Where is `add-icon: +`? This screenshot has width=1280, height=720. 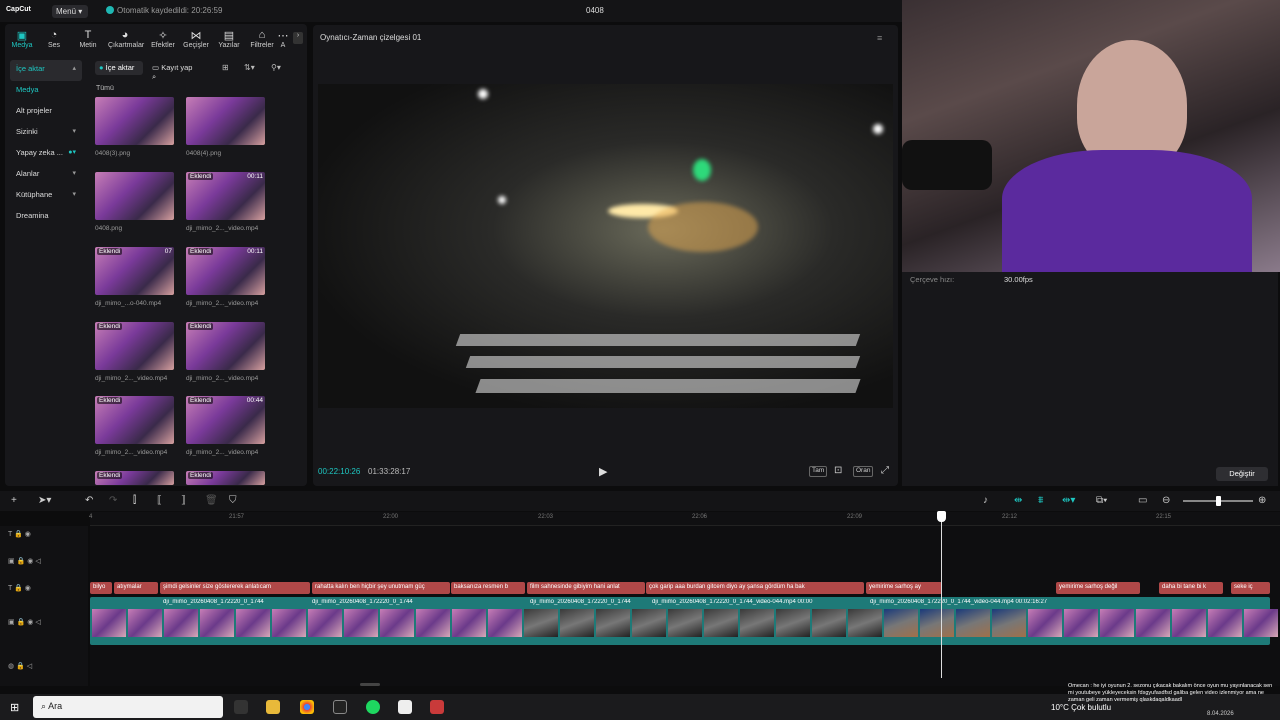
add-icon: + is located at coordinates (14, 500).